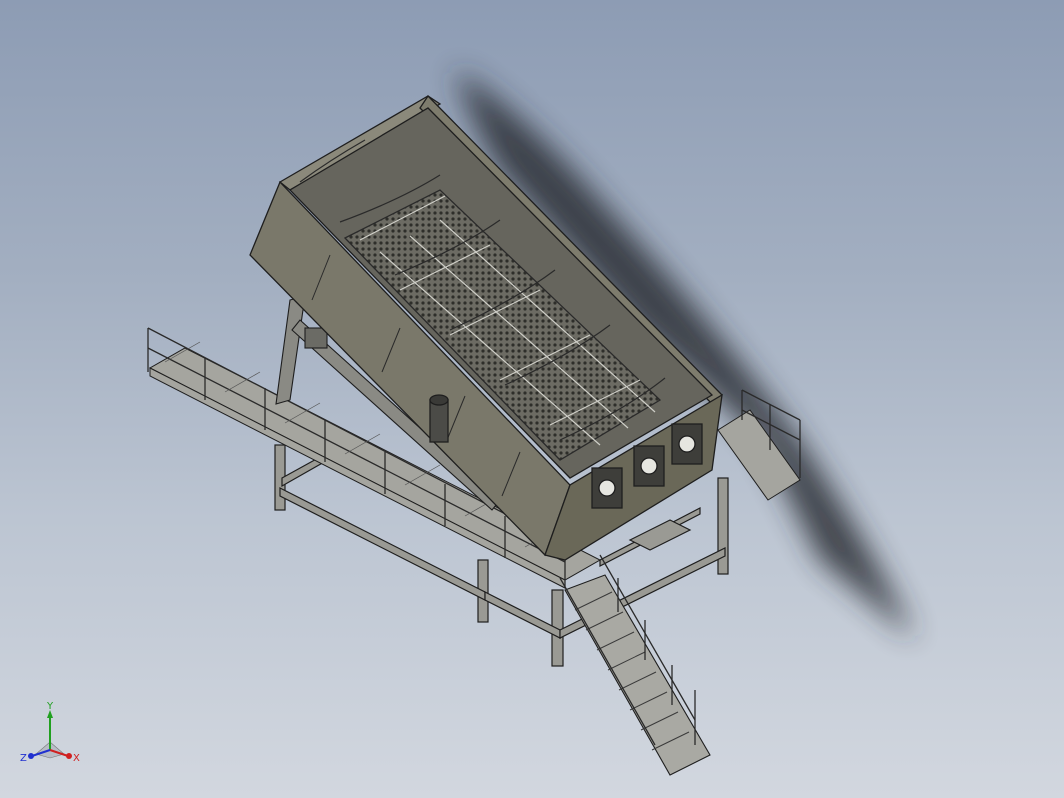 The image size is (1064, 798). Describe the element at coordinates (50, 707) in the screenshot. I see `y-axis-label: Y` at that location.